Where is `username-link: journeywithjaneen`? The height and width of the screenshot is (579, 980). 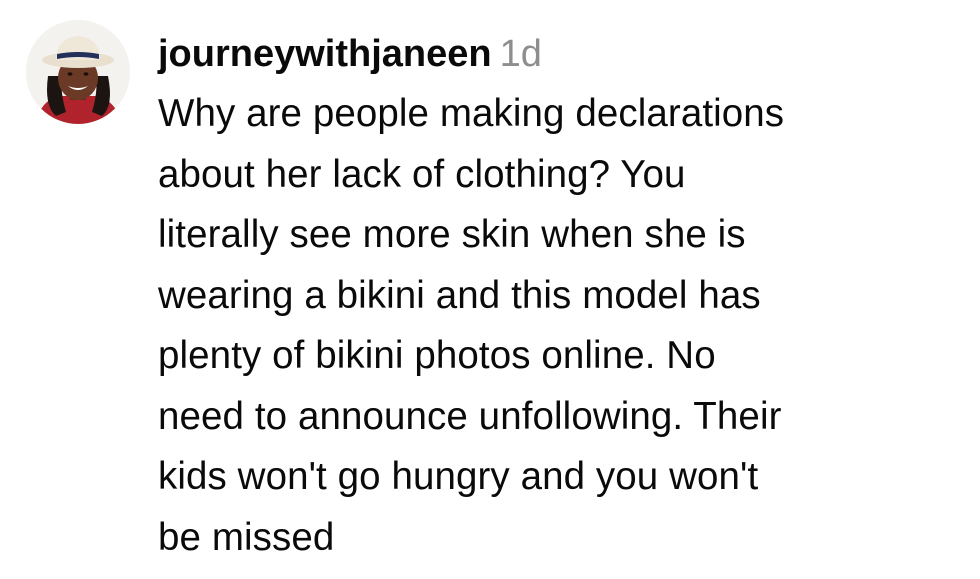
username-link: journeywithjaneen is located at coordinates (325, 54).